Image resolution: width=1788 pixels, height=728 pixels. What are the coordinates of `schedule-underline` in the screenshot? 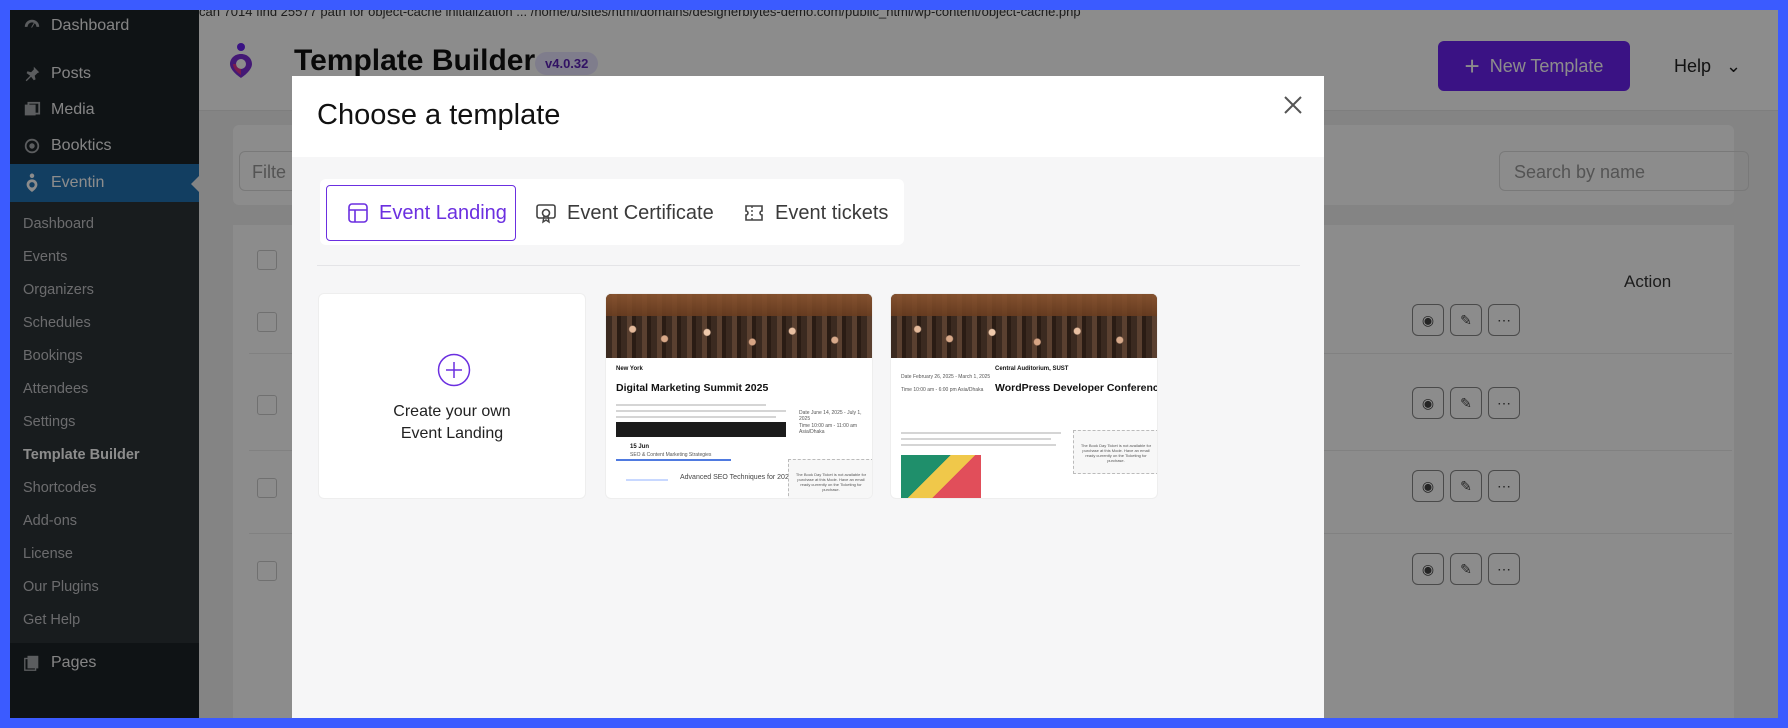 It's located at (673, 460).